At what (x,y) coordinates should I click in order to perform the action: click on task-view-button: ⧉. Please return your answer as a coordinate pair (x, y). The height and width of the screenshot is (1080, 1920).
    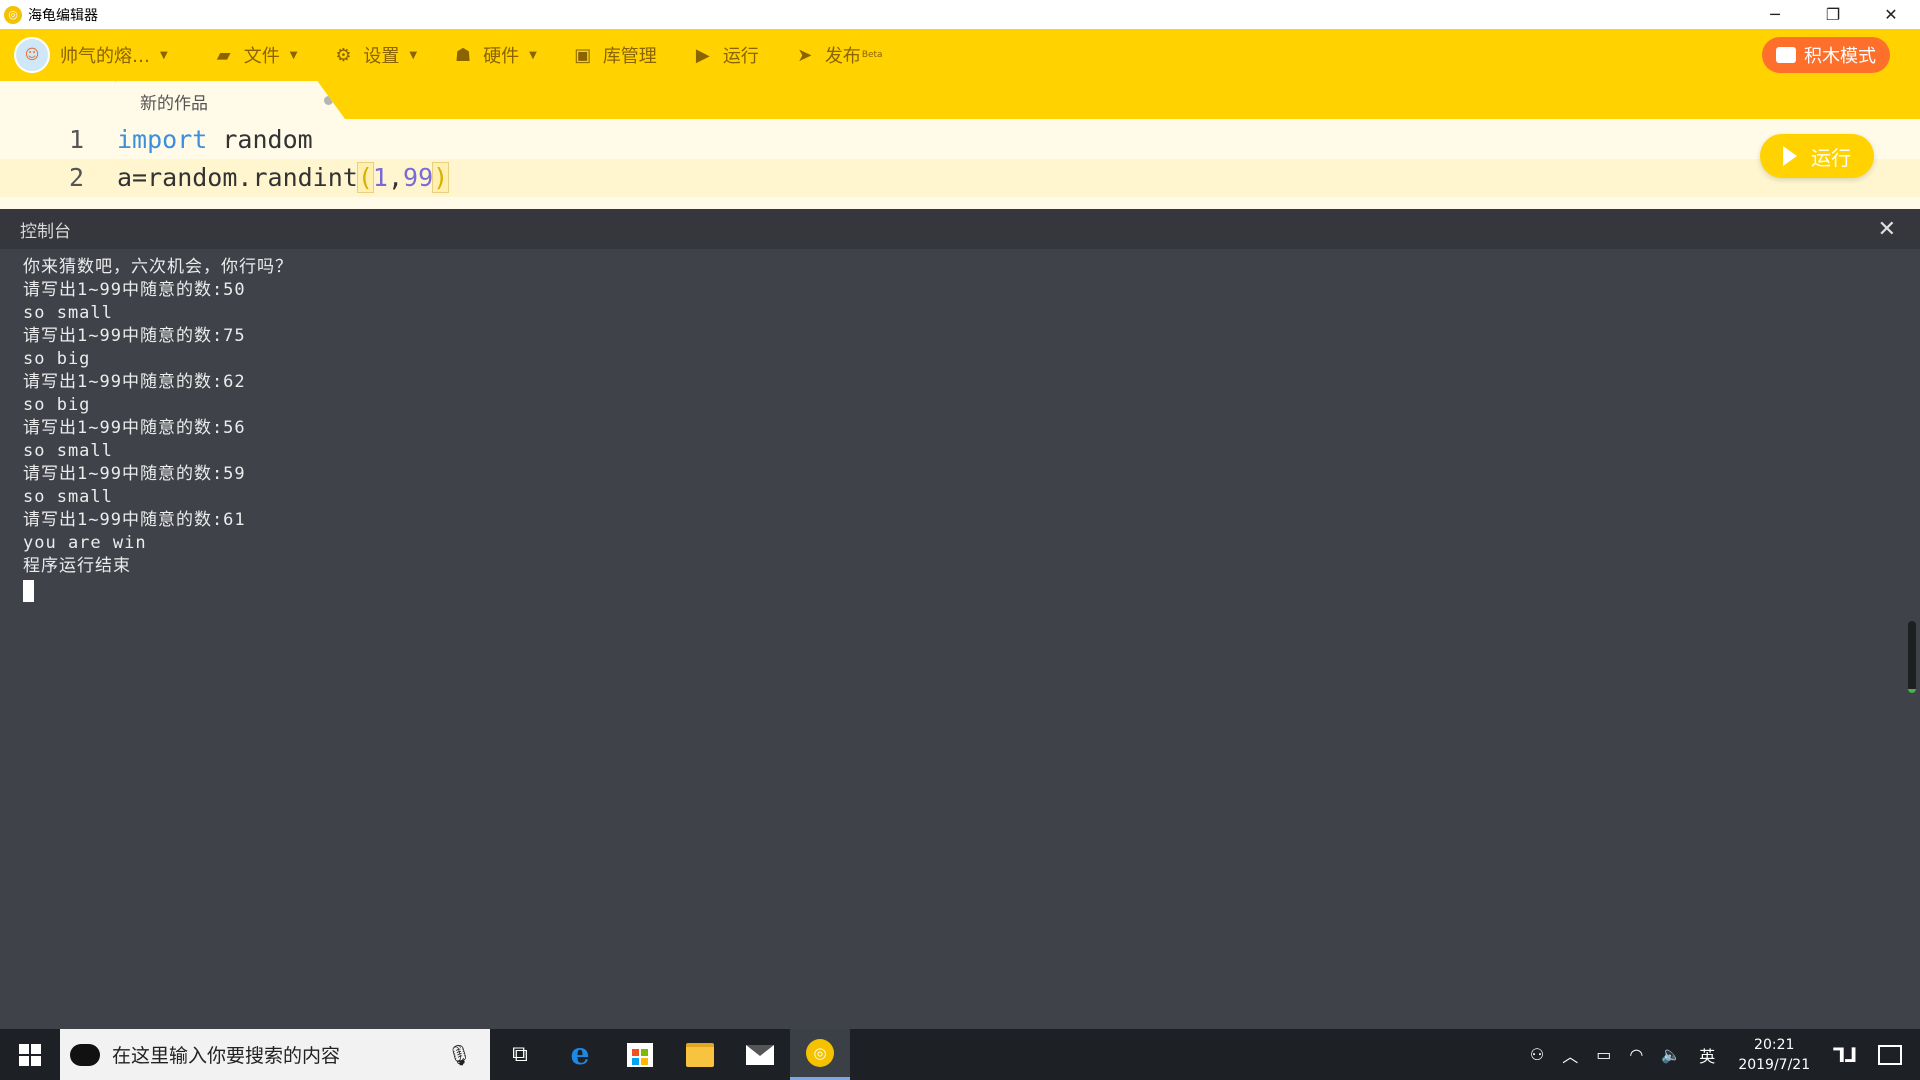
    Looking at the image, I should click on (520, 1054).